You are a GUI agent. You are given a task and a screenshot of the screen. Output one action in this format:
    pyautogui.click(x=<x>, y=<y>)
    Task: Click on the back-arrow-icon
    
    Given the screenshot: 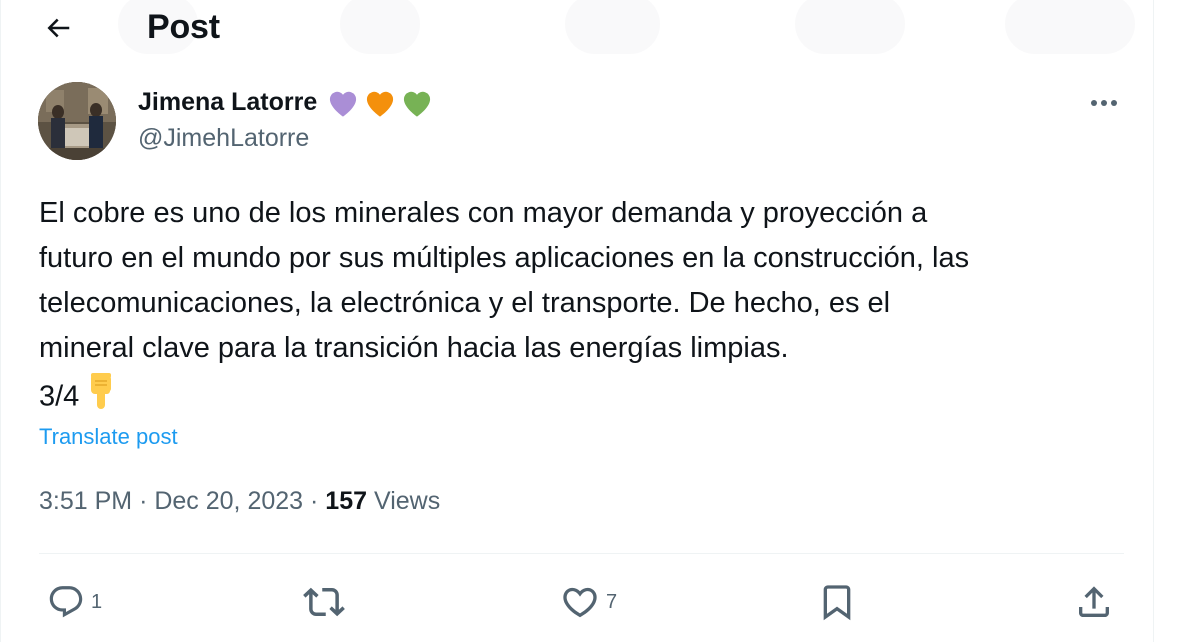 What is the action you would take?
    pyautogui.click(x=58, y=28)
    